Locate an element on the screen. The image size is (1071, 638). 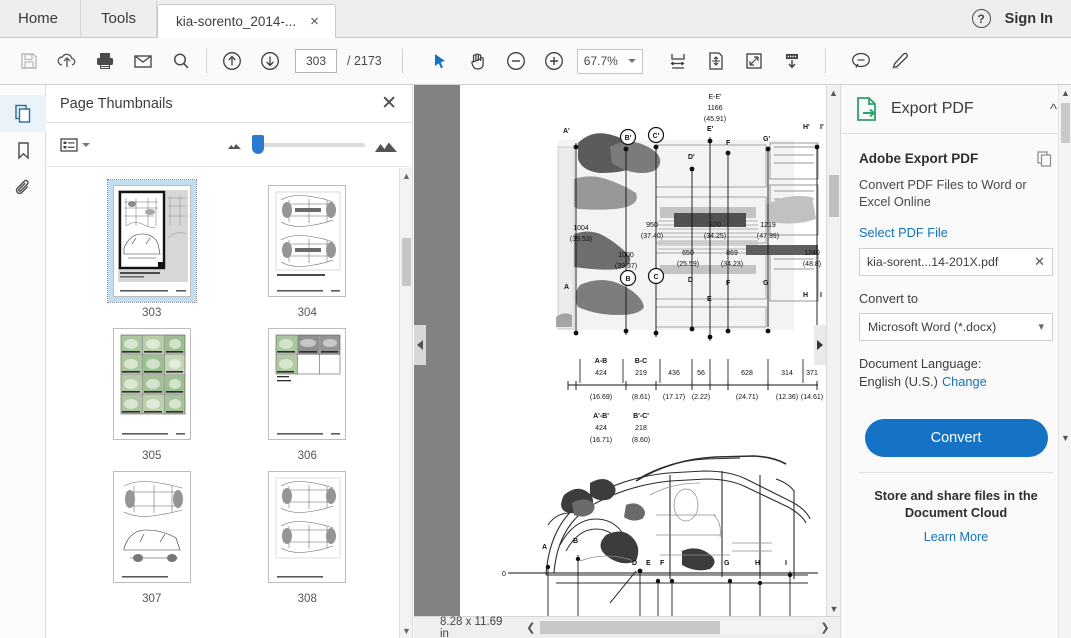
zoom-level-dropdown: 67.7% is located at coordinates (609, 61).